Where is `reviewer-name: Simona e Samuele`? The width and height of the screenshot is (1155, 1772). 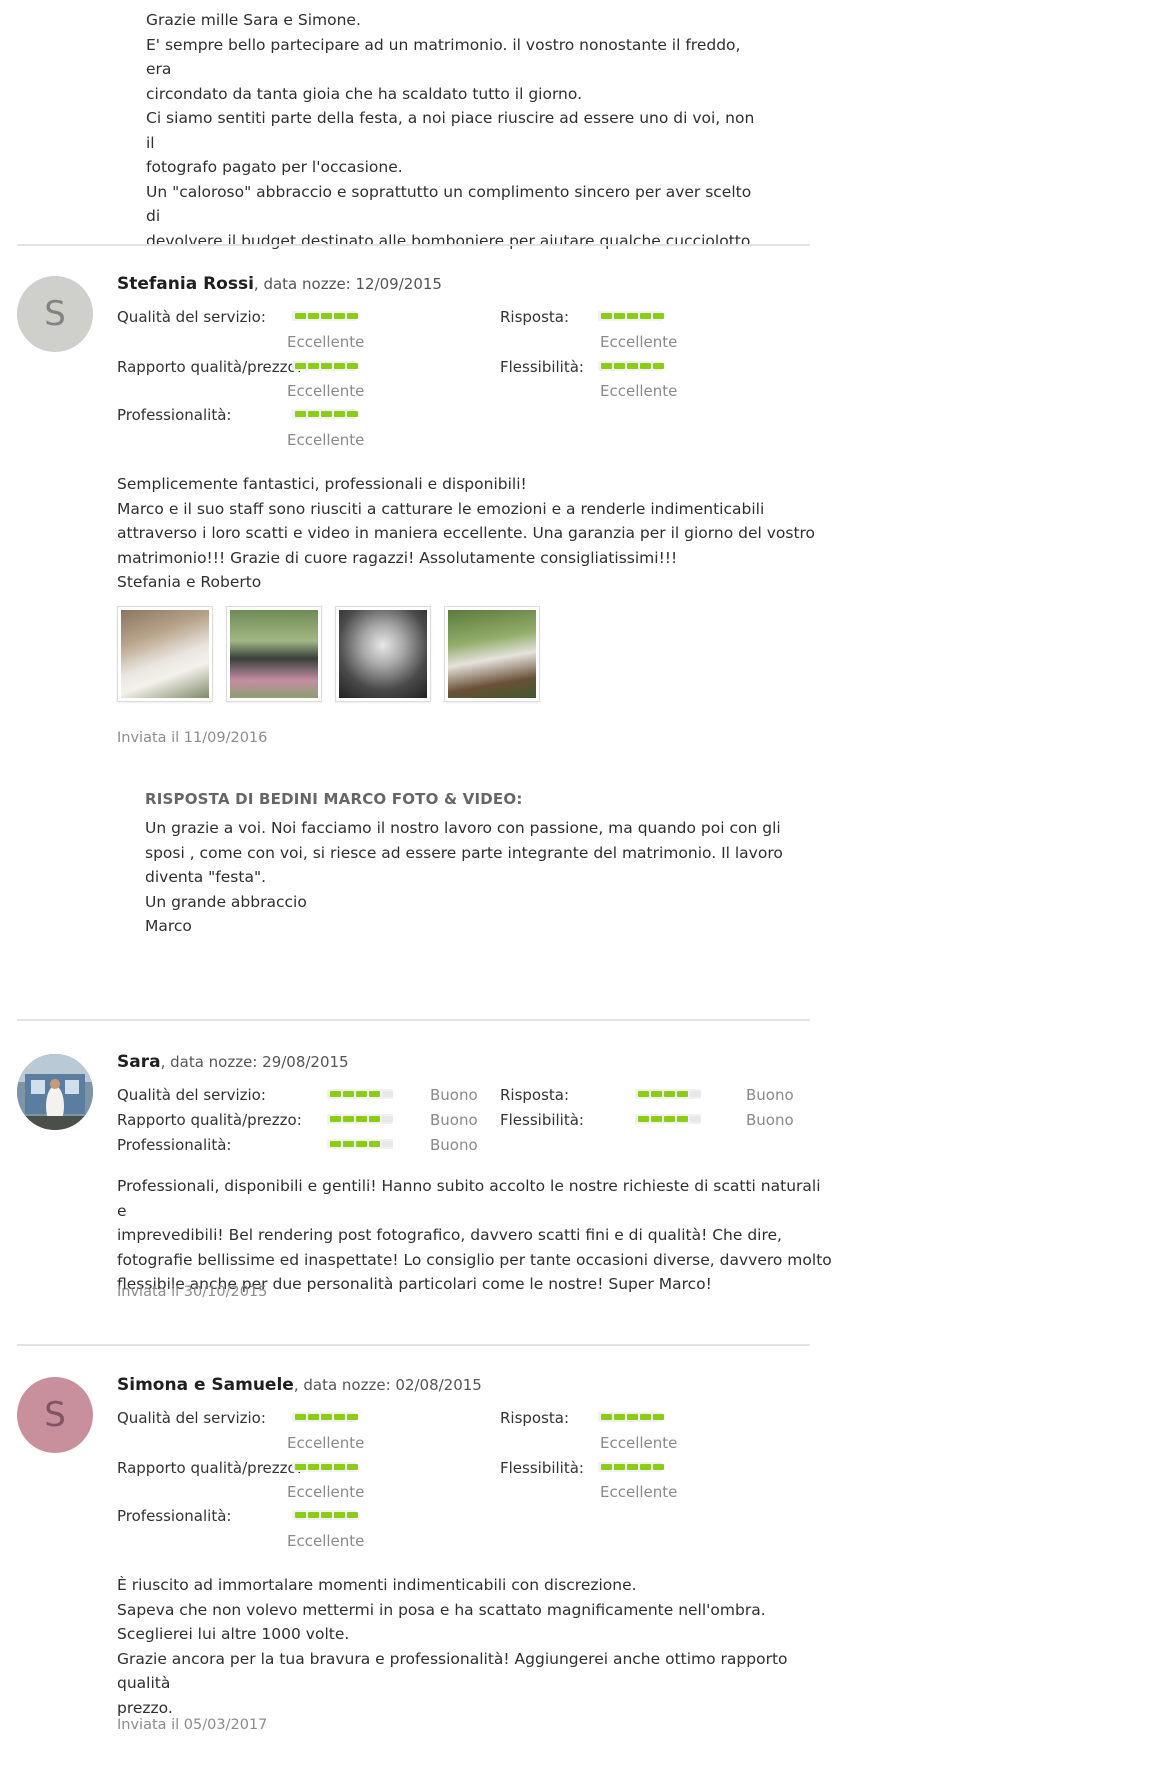
reviewer-name: Simona e Samuele is located at coordinates (205, 1385).